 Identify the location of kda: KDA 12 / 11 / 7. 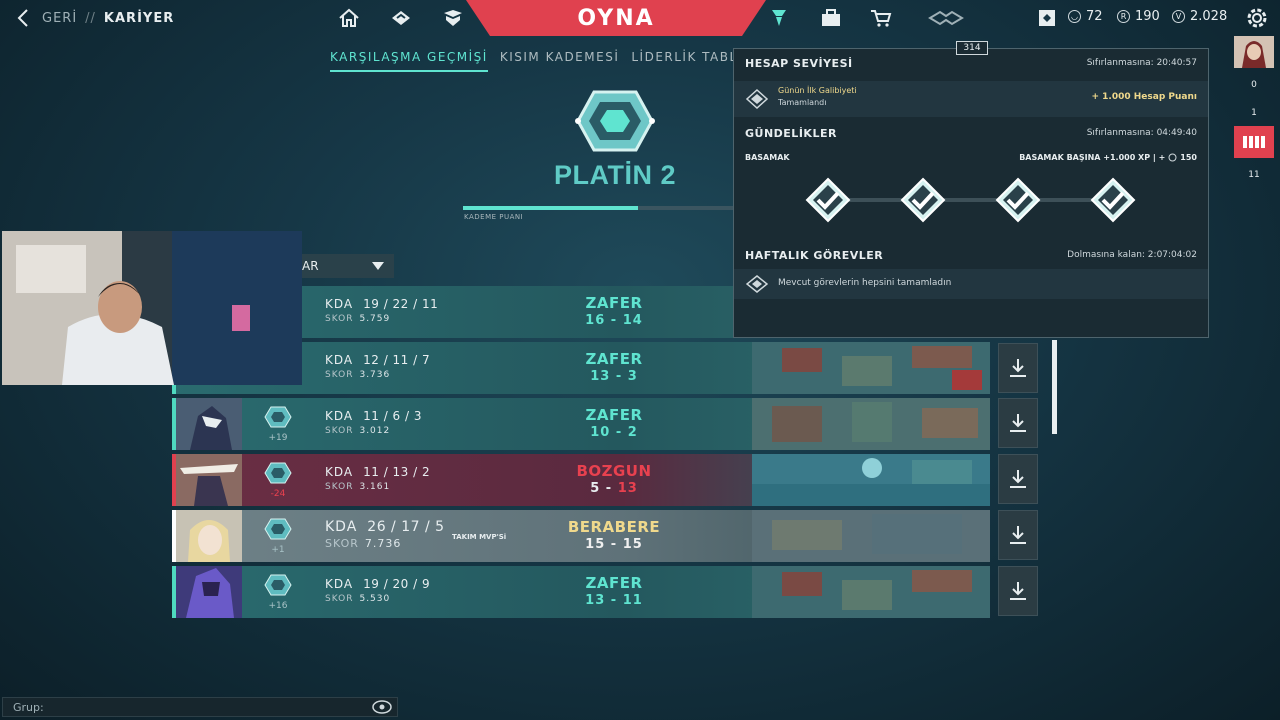
(377, 360).